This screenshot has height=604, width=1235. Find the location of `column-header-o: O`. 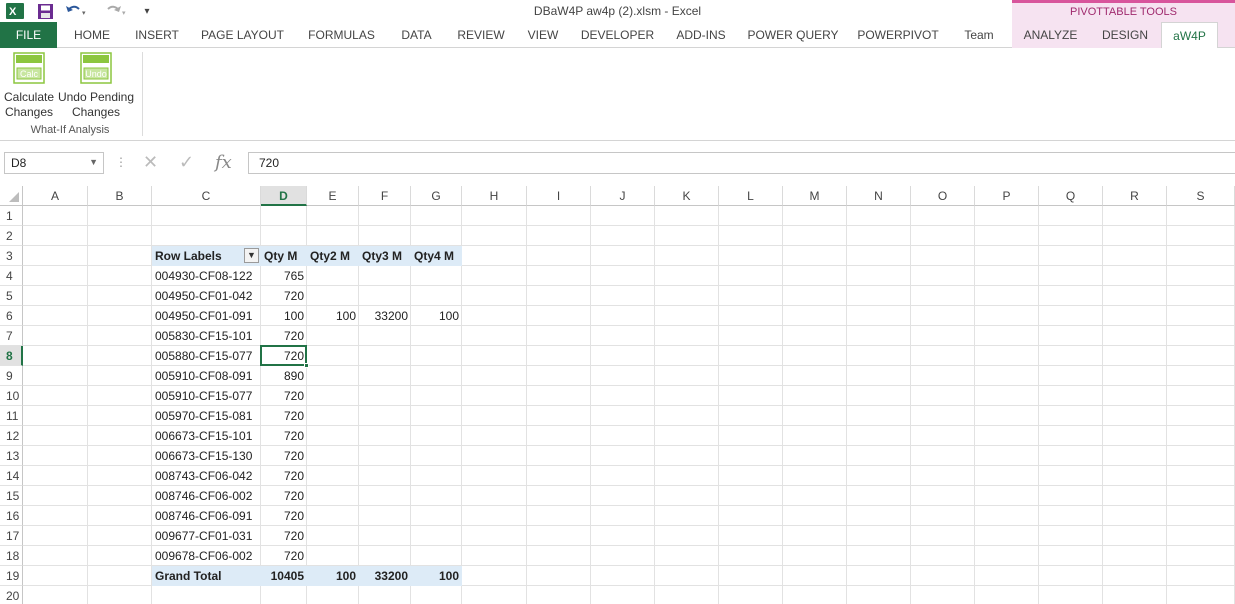

column-header-o: O is located at coordinates (943, 196).